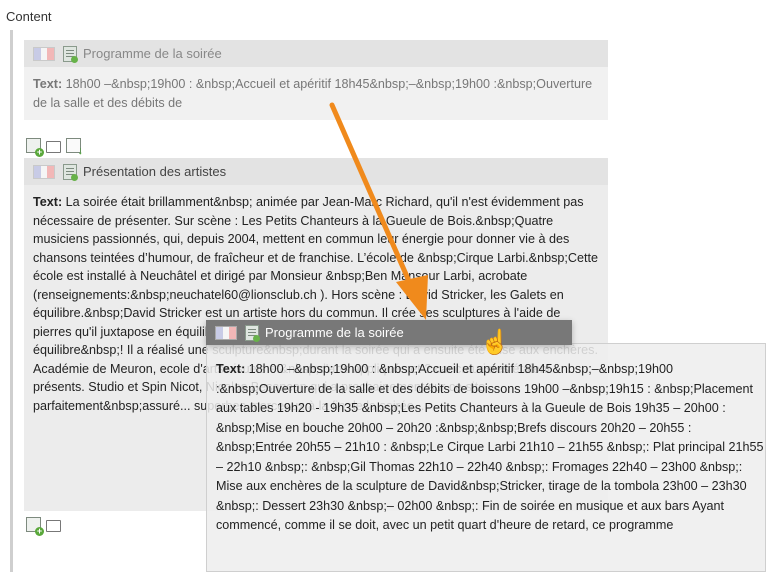 This screenshot has height=572, width=766. Describe the element at coordinates (495, 342) in the screenshot. I see `grab-hand-cursor-icon: ☝` at that location.